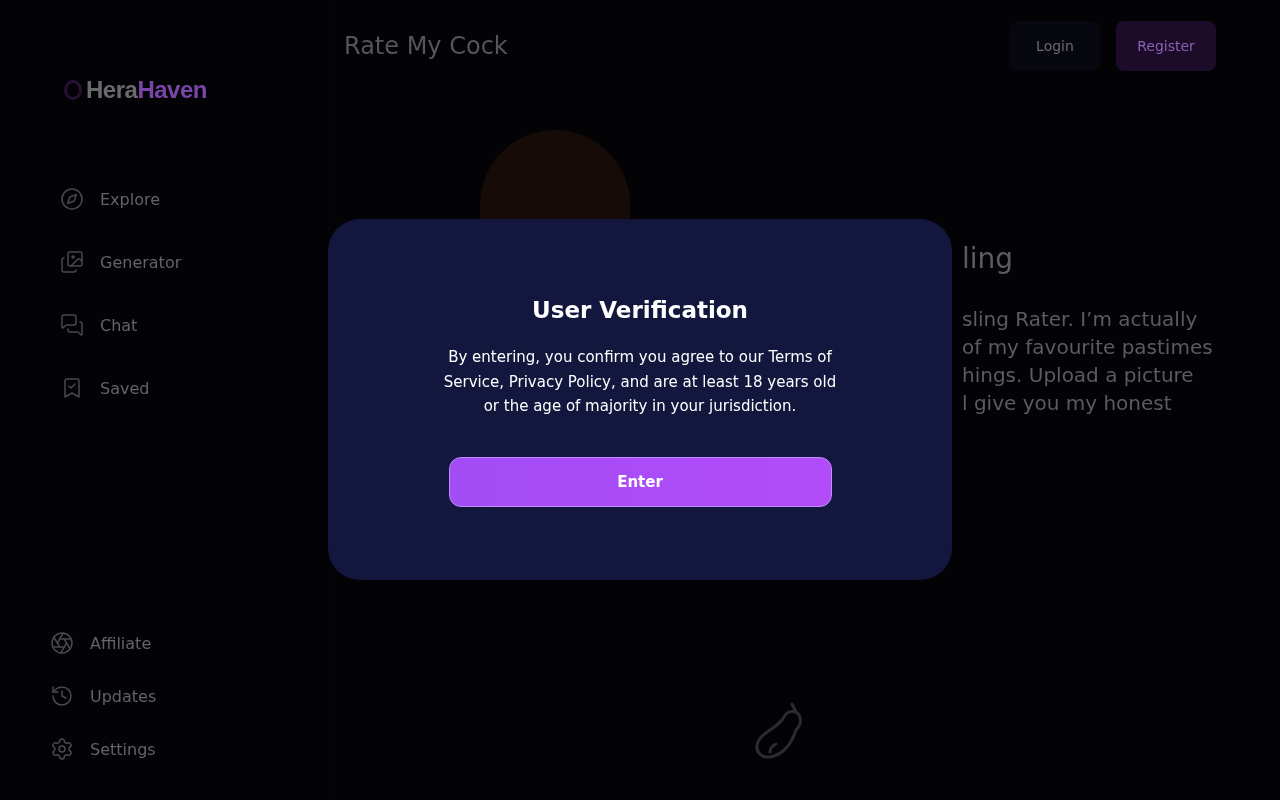 This screenshot has height=800, width=1280. What do you see at coordinates (194, 325) in the screenshot?
I see `sidebar-item: Chat` at bounding box center [194, 325].